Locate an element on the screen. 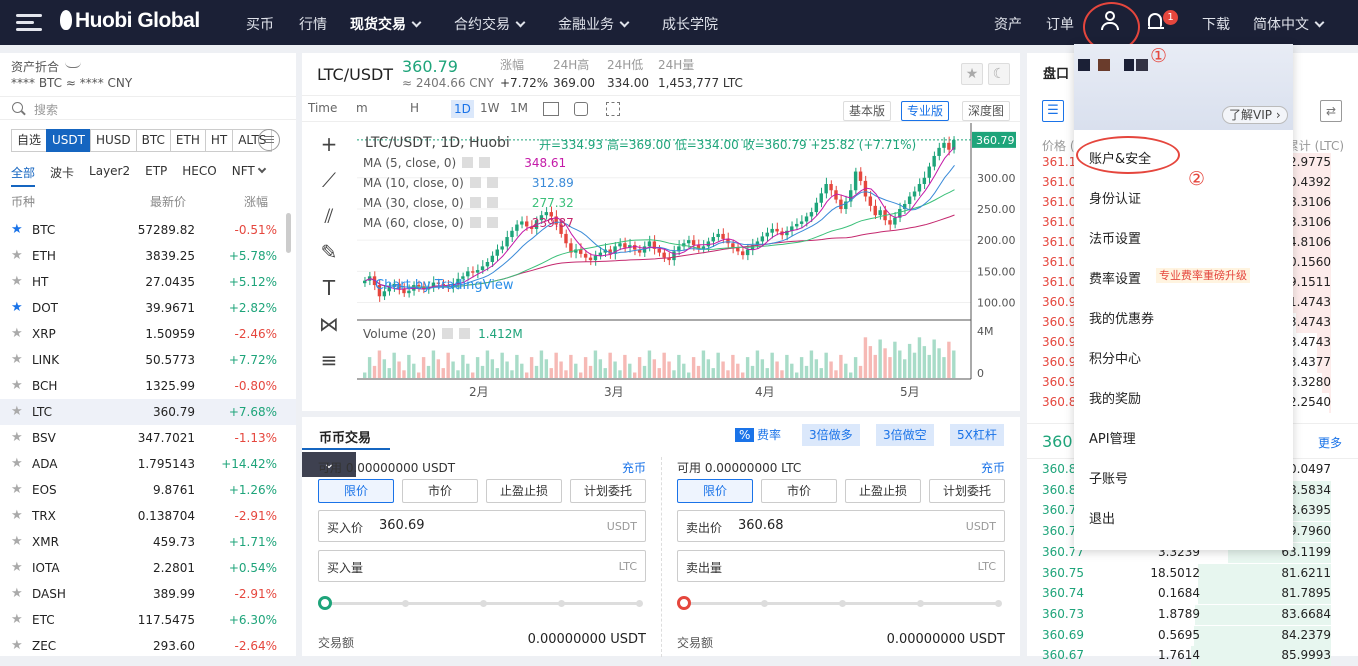 The width and height of the screenshot is (1358, 666). coin-row: ★ HT 27.0435 +5.12% is located at coordinates (148, 282).